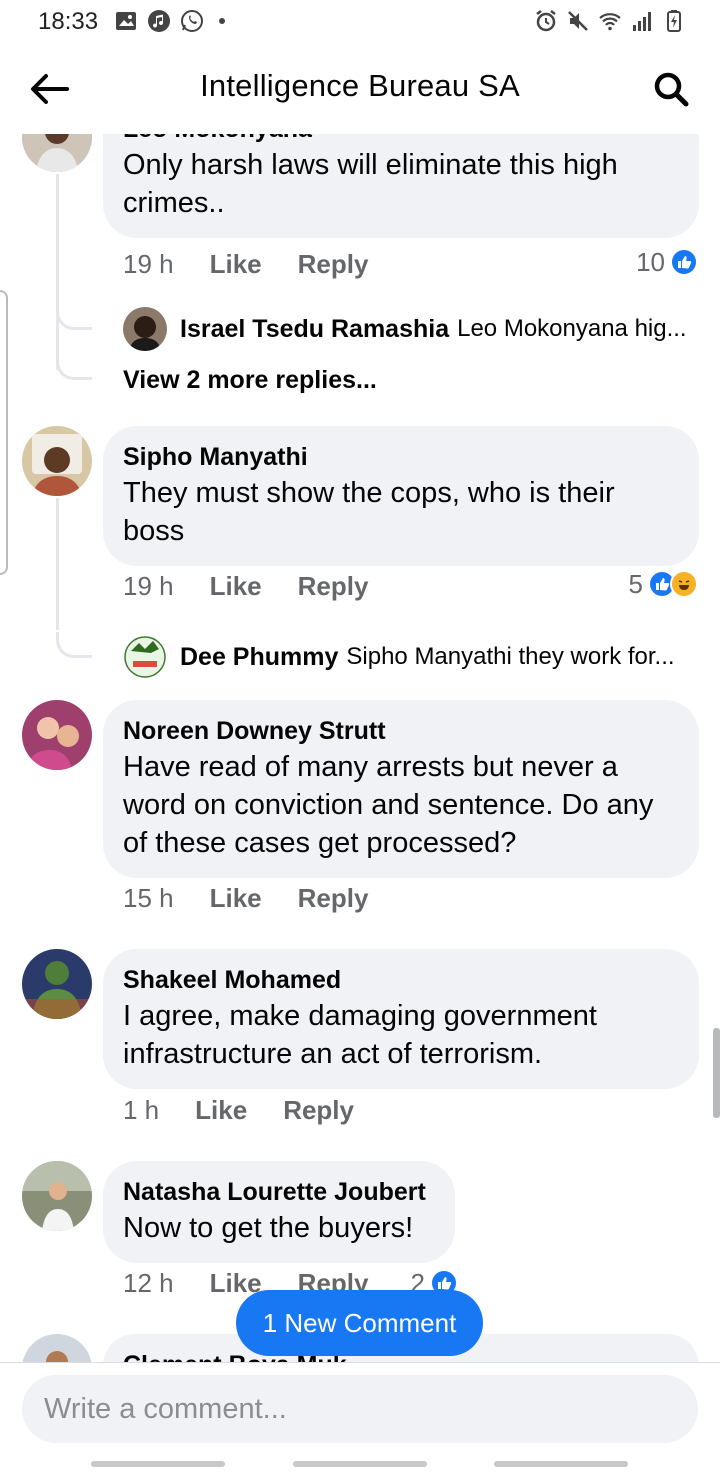  What do you see at coordinates (674, 21) in the screenshot?
I see `battery-charging-icon` at bounding box center [674, 21].